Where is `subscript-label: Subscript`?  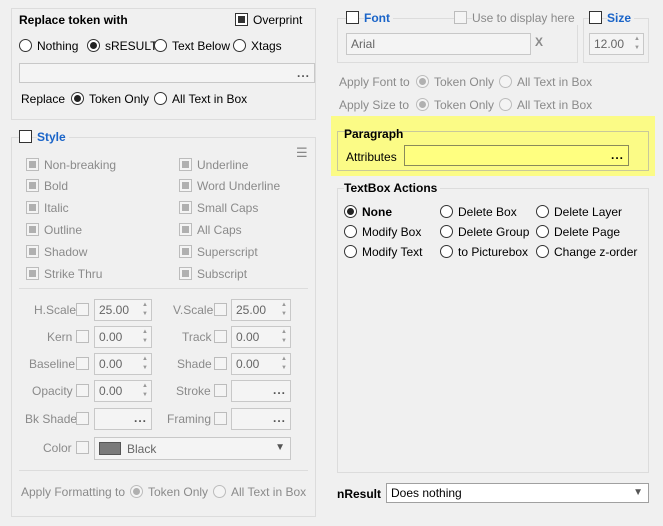
subscript-label: Subscript is located at coordinates (222, 274).